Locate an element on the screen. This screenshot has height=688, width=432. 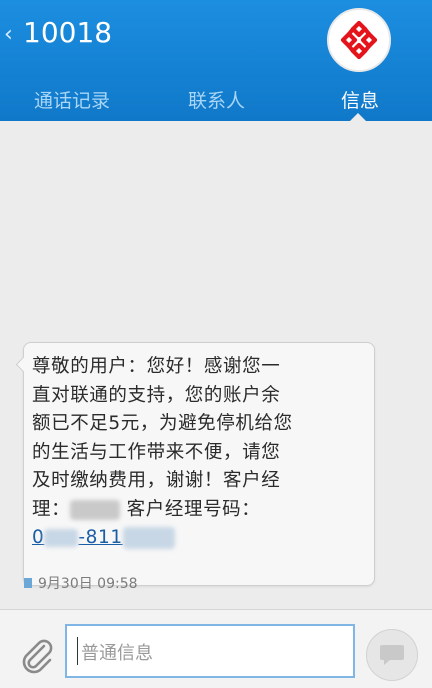
message-line: 额已不足5元，为避免停机给您 is located at coordinates (162, 423).